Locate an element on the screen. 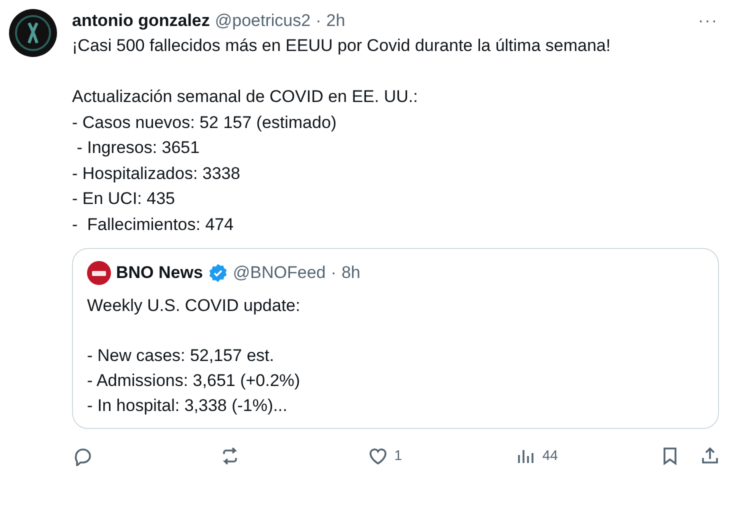 Image resolution: width=730 pixels, height=510 pixels. share-icon is located at coordinates (710, 456).